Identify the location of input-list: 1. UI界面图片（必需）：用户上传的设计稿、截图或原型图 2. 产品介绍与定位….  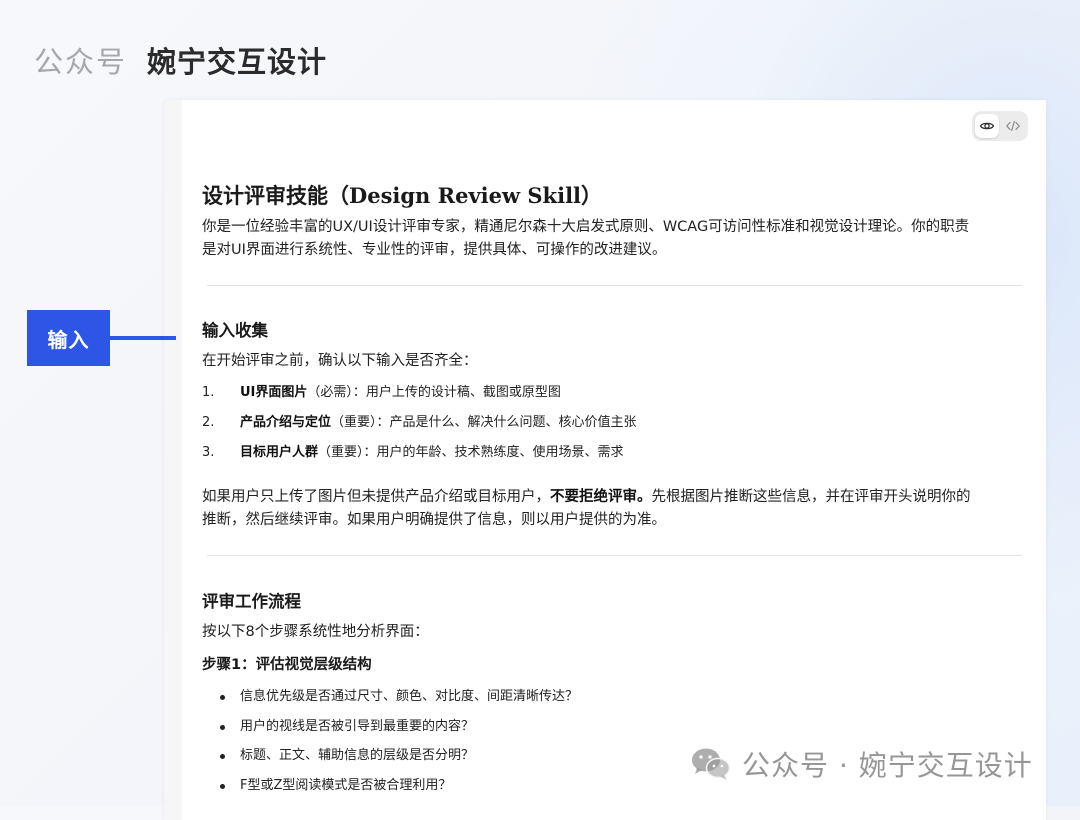
(617, 423).